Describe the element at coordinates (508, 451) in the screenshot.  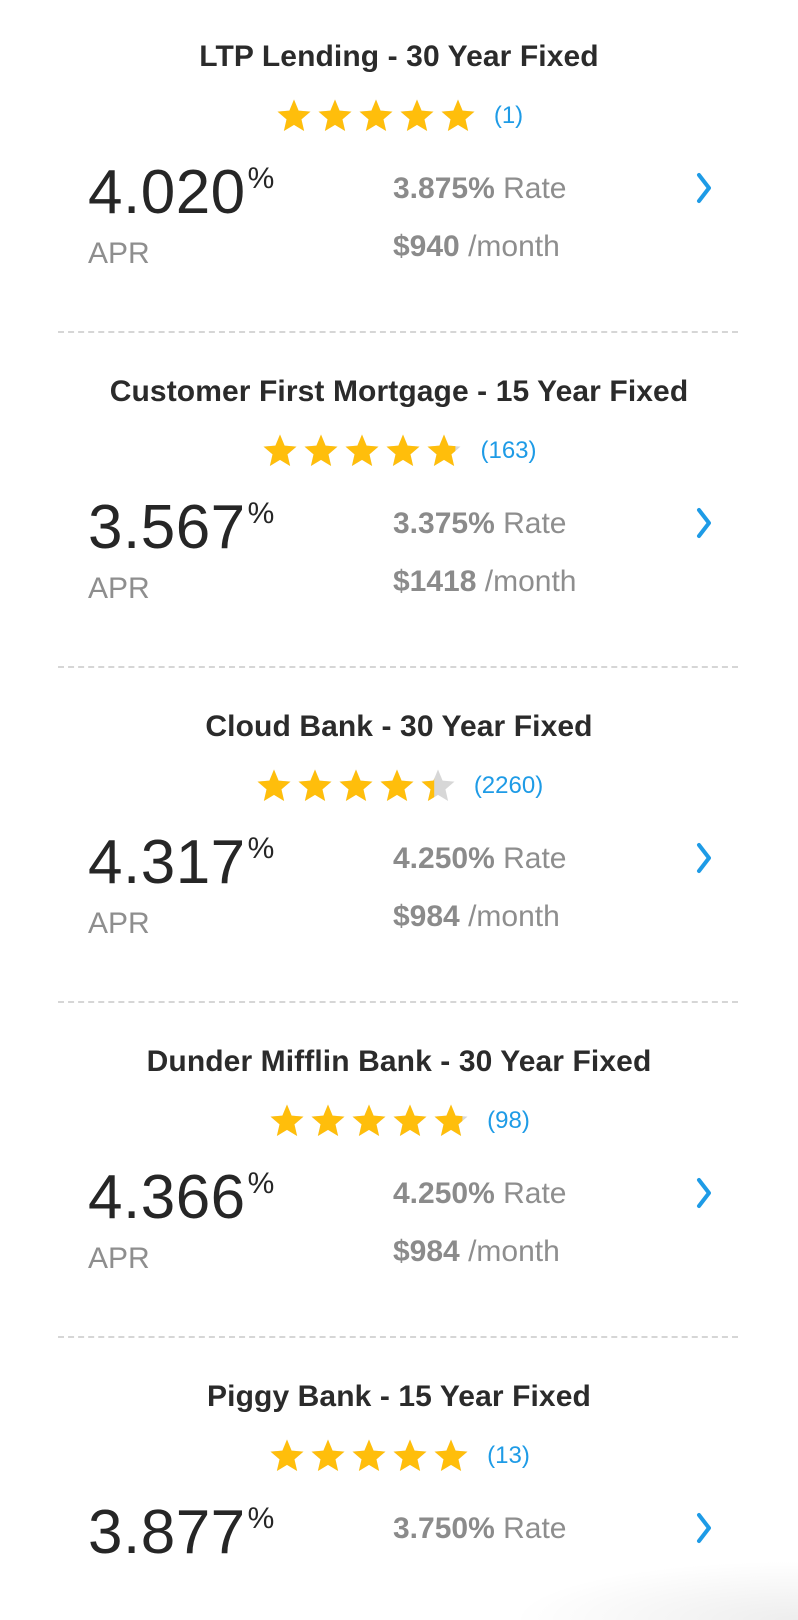
I see `review-count: (163)` at that location.